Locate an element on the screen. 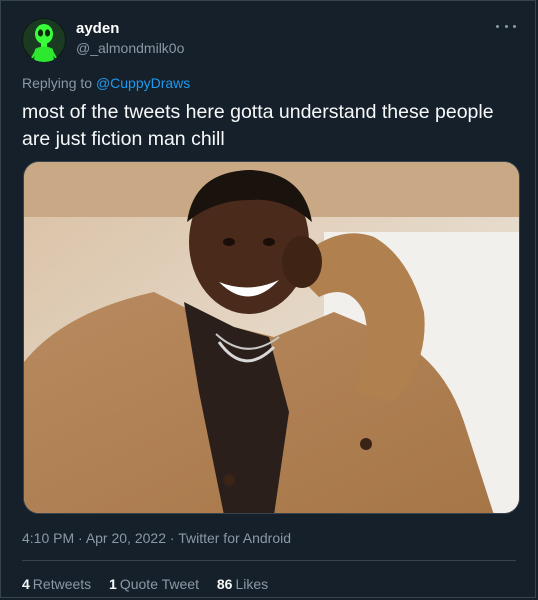 This screenshot has width=538, height=600. avatar is located at coordinates (44, 40).